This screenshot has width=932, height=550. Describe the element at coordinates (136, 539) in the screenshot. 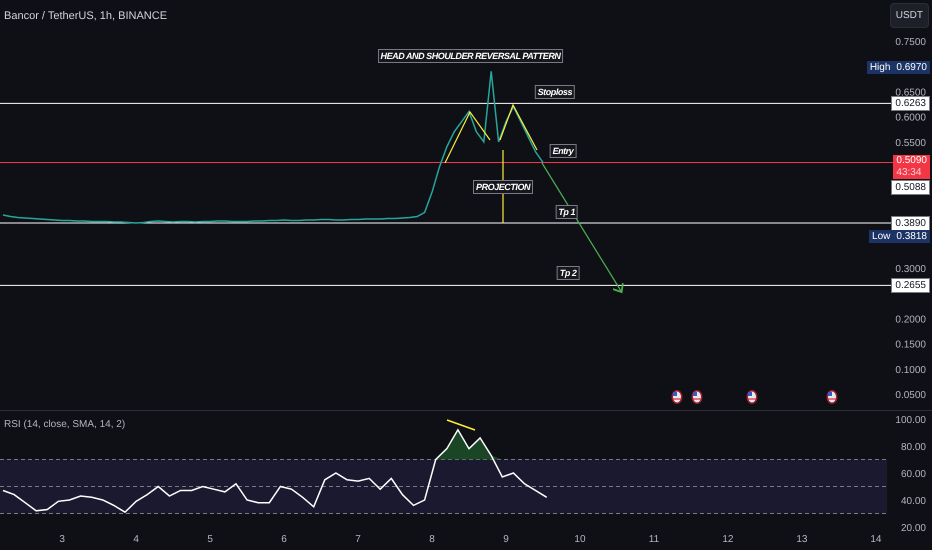

I see `time-axis-label: 4` at that location.